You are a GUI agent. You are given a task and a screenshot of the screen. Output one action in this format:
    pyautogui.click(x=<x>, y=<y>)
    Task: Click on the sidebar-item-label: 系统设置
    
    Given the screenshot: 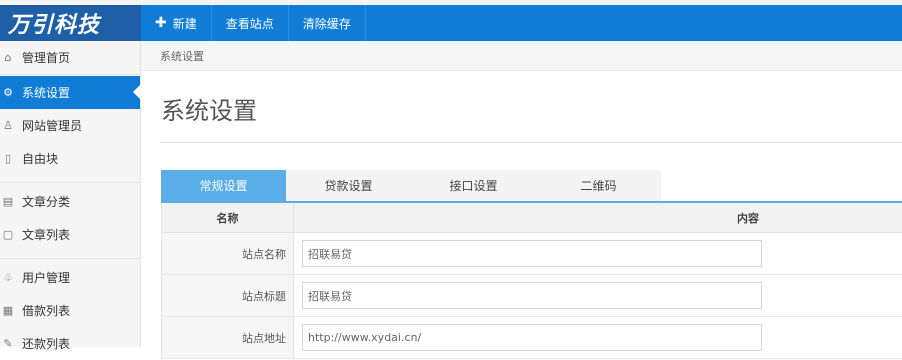 What is the action you would take?
    pyautogui.click(x=46, y=93)
    